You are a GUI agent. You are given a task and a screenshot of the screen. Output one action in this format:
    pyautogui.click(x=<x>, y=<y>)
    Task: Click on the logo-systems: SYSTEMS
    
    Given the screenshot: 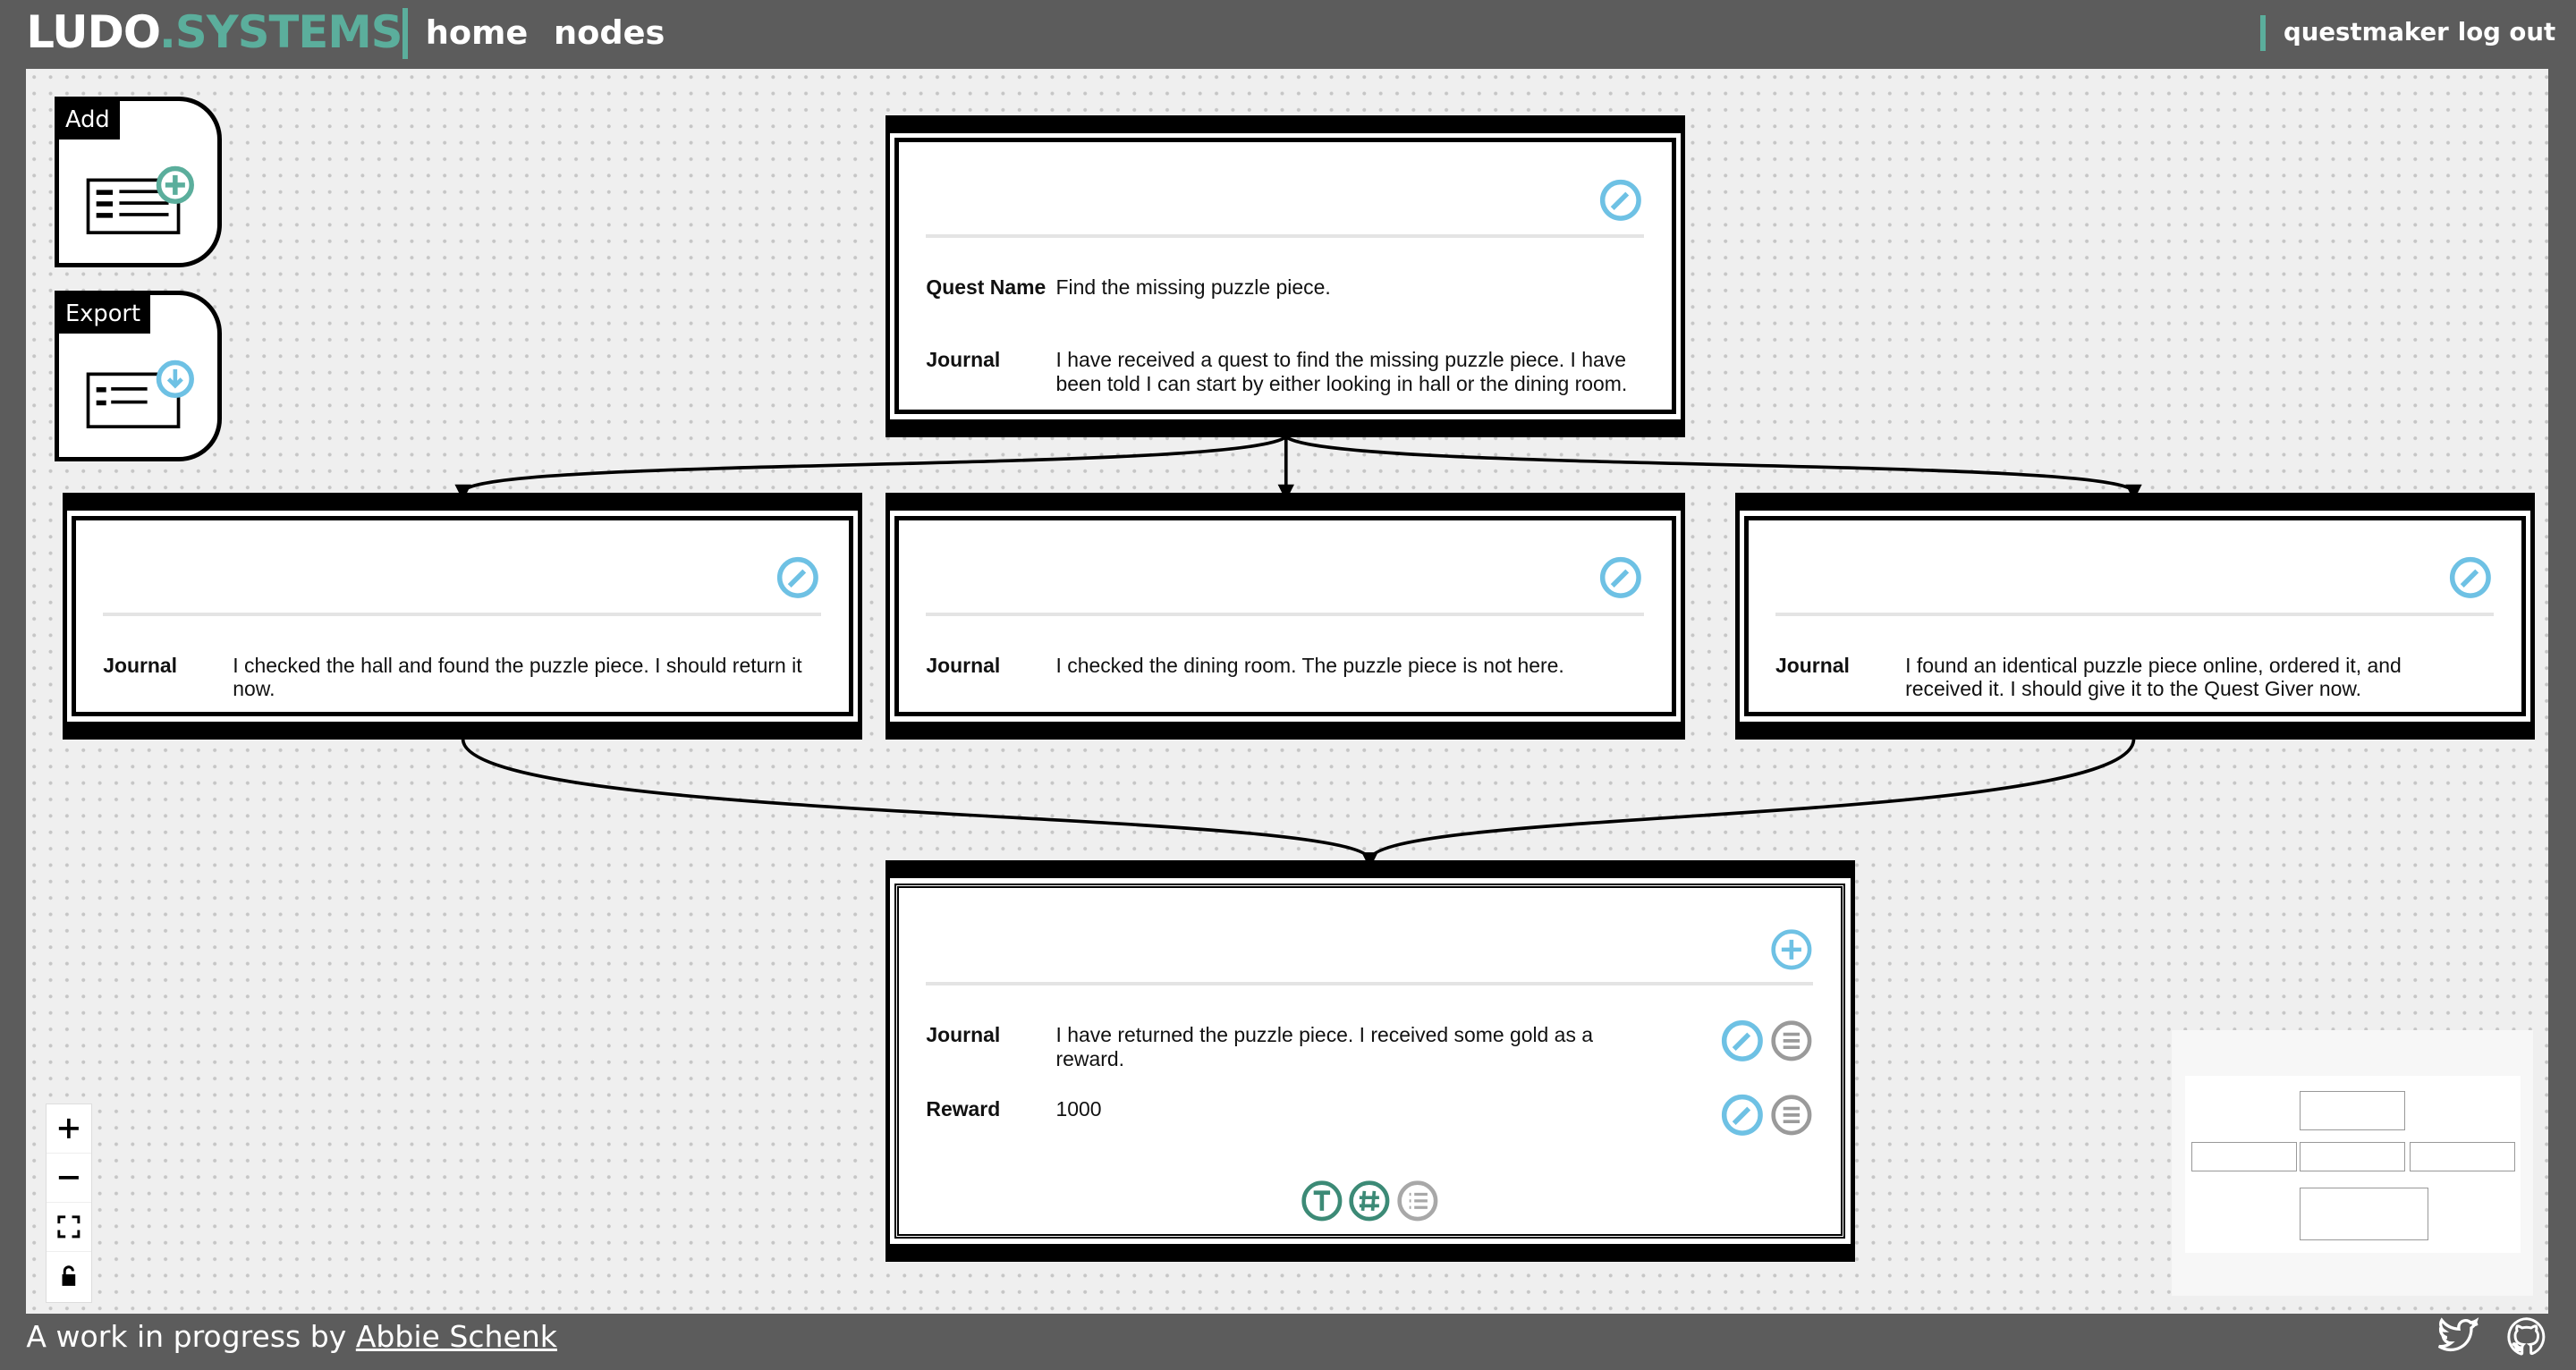 What is the action you would take?
    pyautogui.click(x=288, y=32)
    